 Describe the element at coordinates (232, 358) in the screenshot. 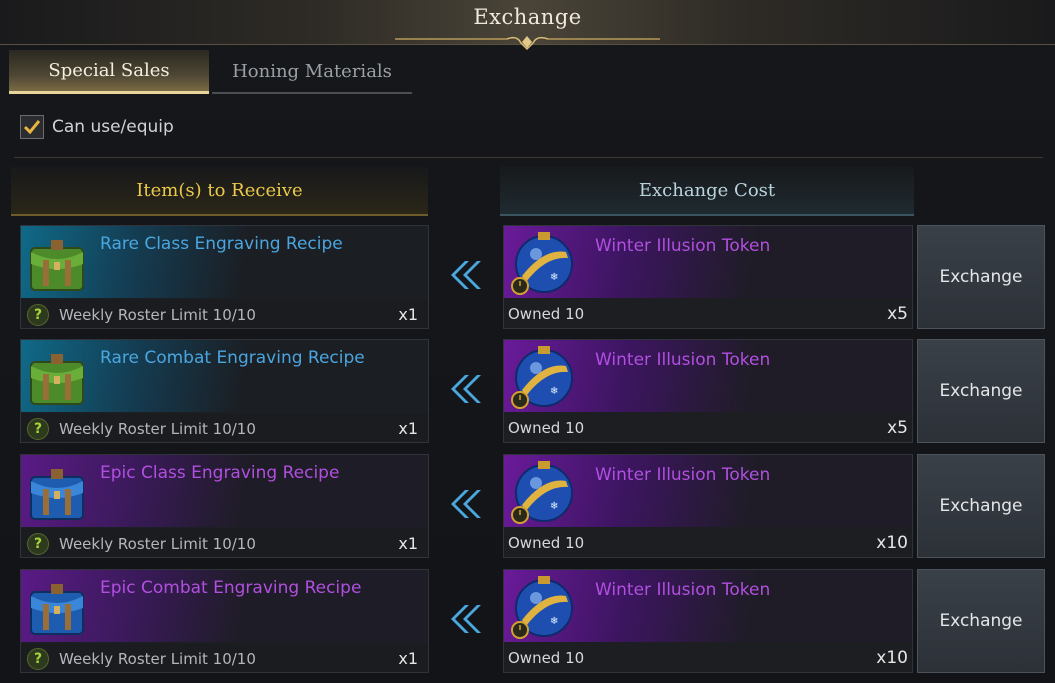

I see `item-name: Rare Combat Engraving Recipe` at that location.